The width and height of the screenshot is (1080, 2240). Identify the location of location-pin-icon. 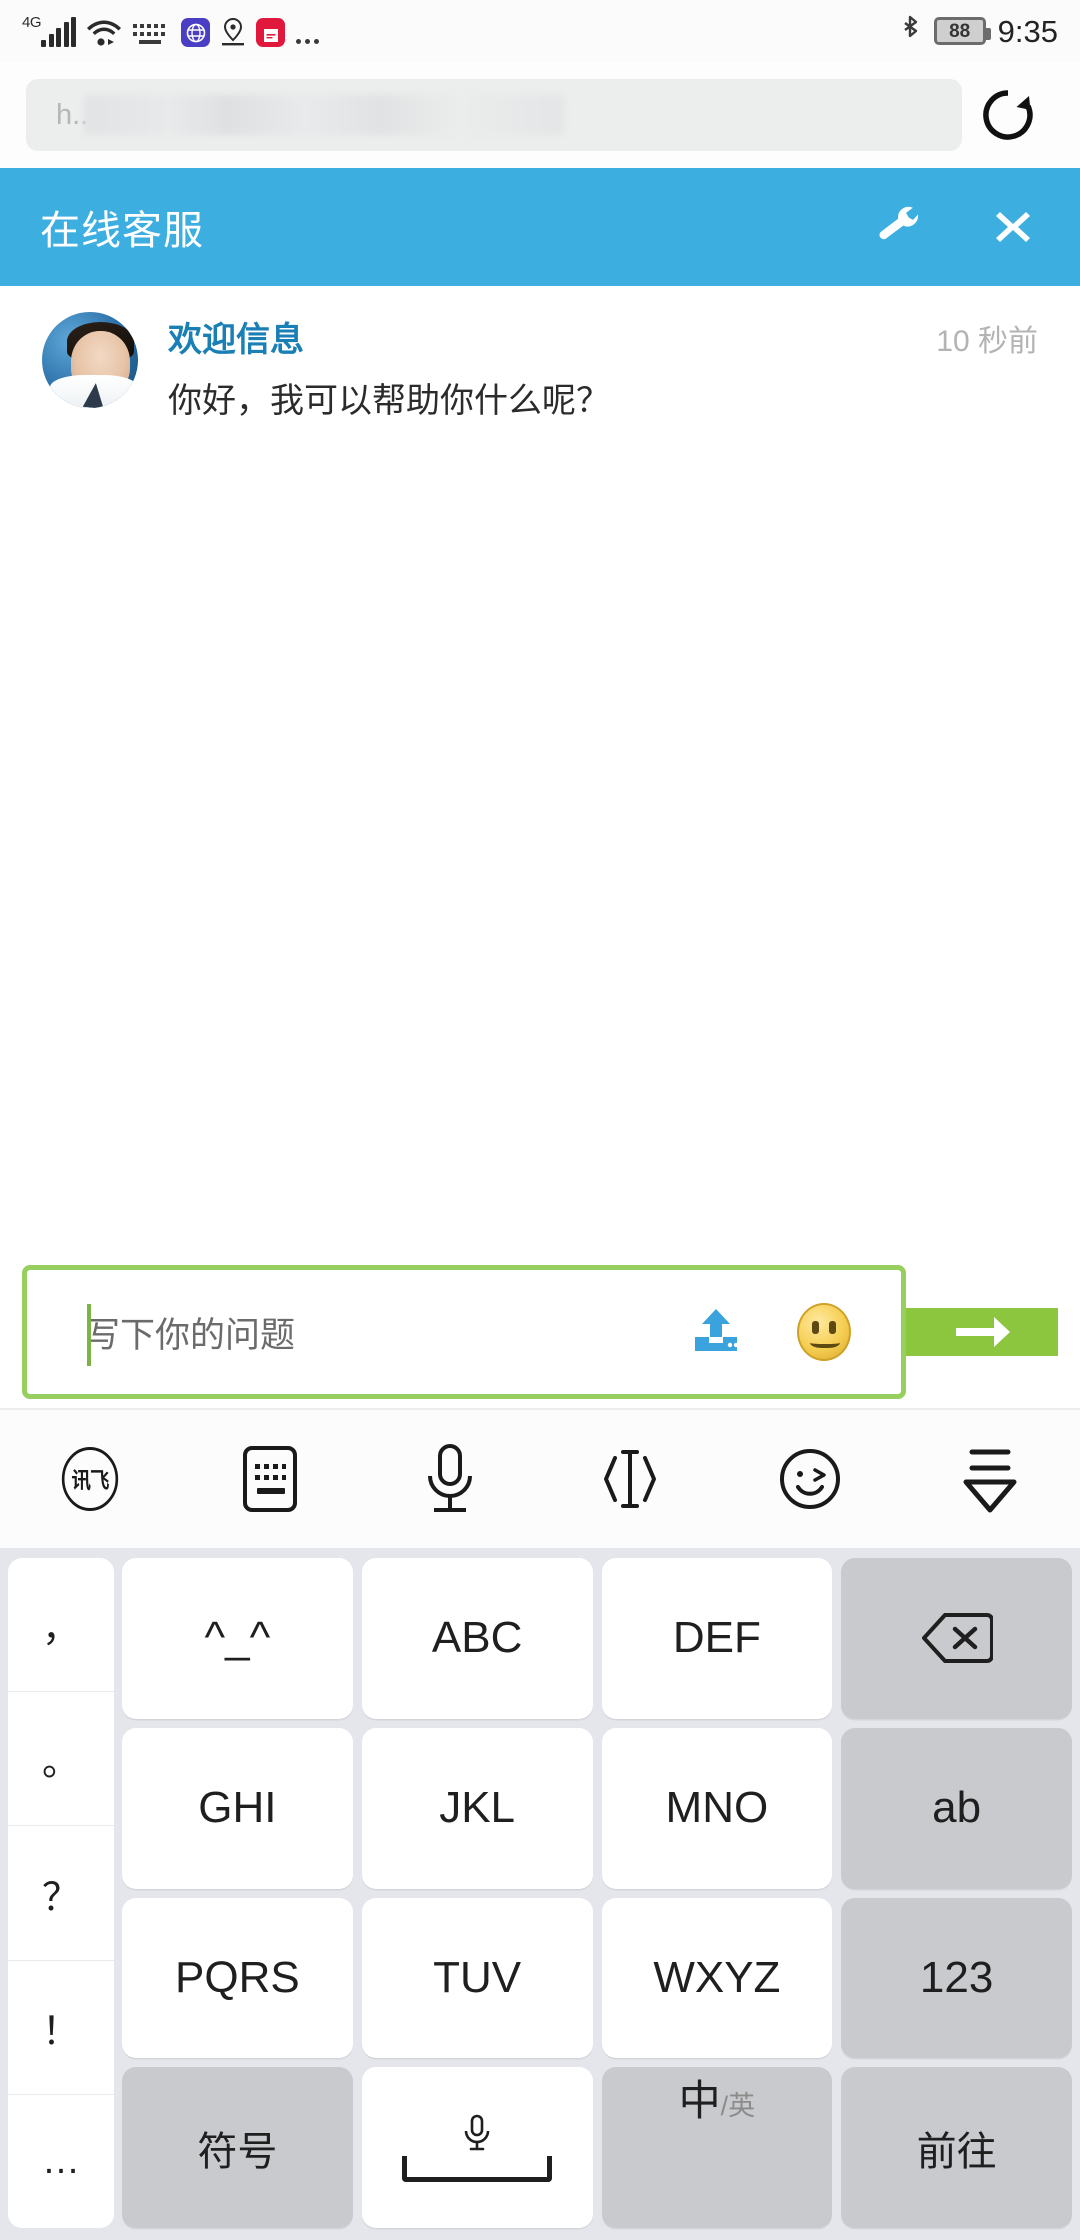
(233, 32).